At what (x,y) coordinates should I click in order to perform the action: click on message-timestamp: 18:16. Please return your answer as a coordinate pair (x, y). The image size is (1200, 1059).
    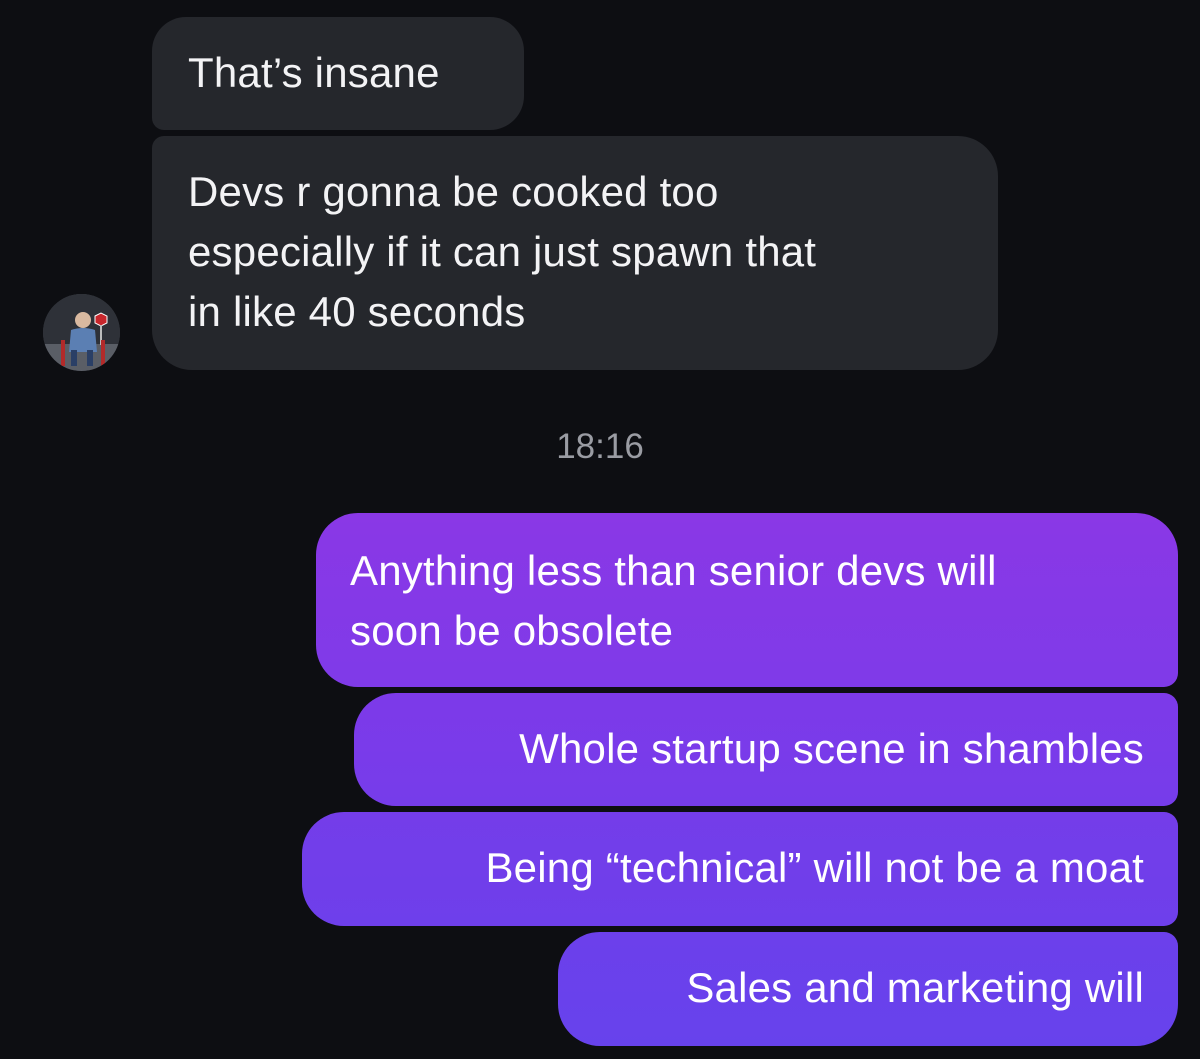
    Looking at the image, I should click on (600, 446).